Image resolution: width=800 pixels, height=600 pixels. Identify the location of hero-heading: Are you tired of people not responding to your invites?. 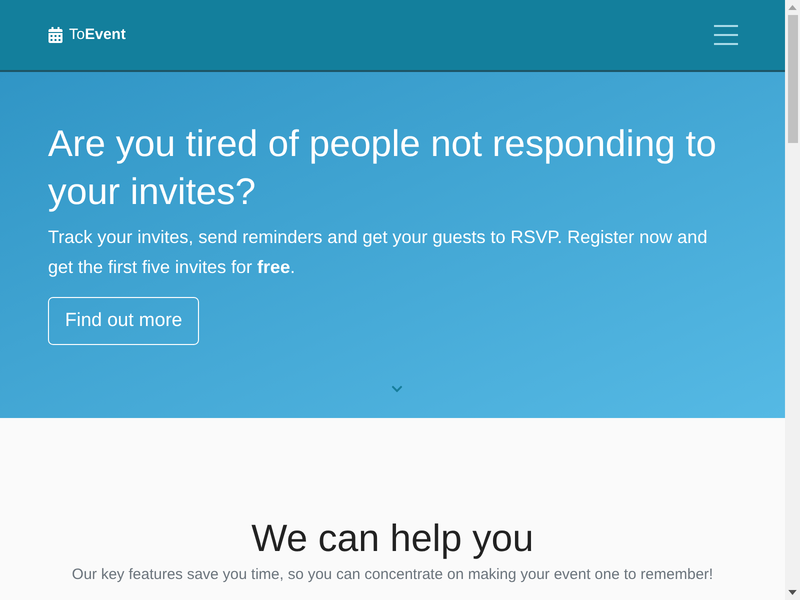
(383, 168).